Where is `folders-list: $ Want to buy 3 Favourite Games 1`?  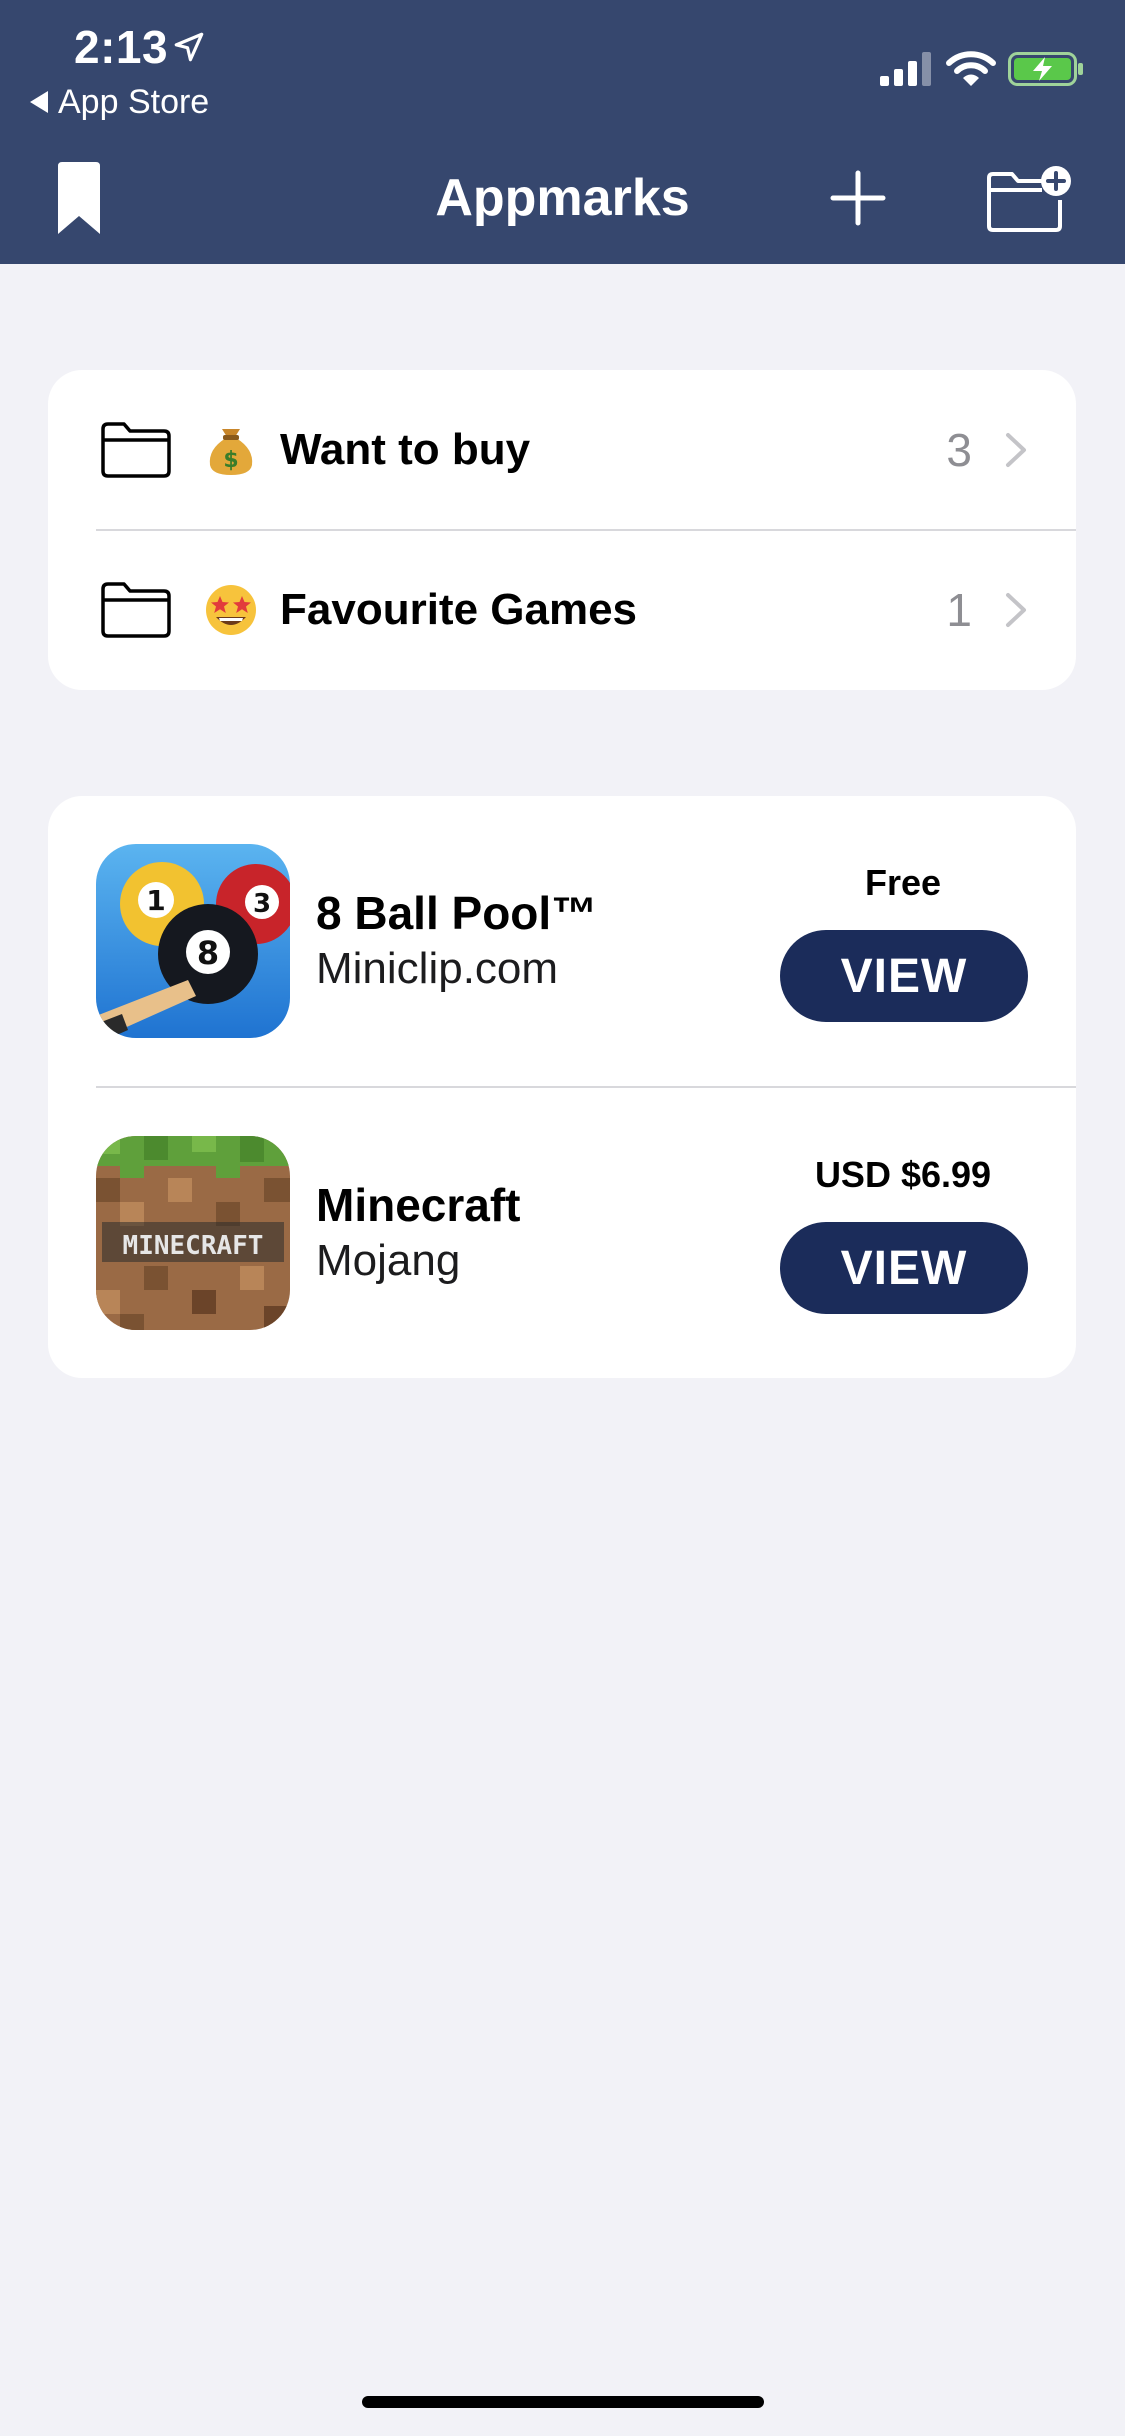
folders-list: $ Want to buy 3 Favourite Games 1 is located at coordinates (562, 530).